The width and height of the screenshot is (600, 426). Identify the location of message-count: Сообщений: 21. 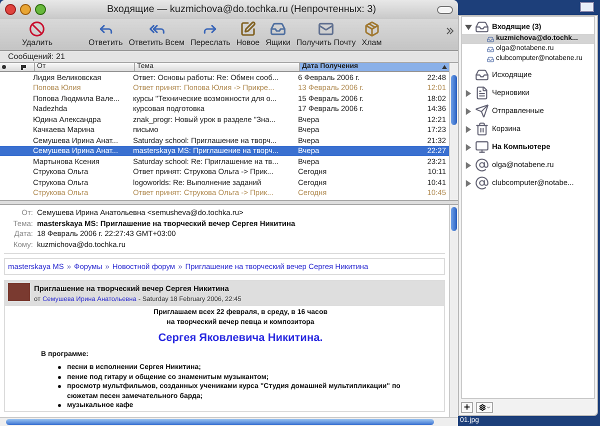
(36, 56).